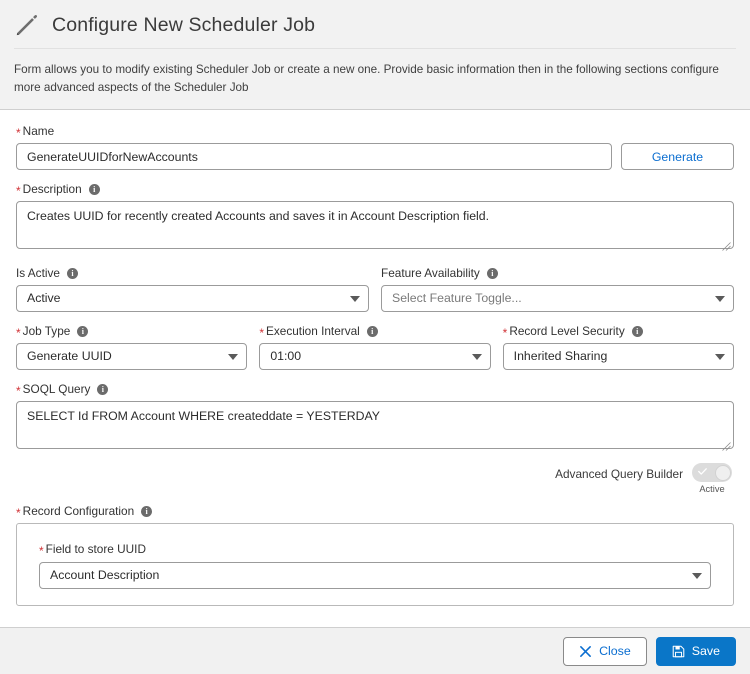 This screenshot has width=750, height=674. Describe the element at coordinates (375, 478) in the screenshot. I see `advanced-query-builder-row: Advanced Query Builder Active` at that location.